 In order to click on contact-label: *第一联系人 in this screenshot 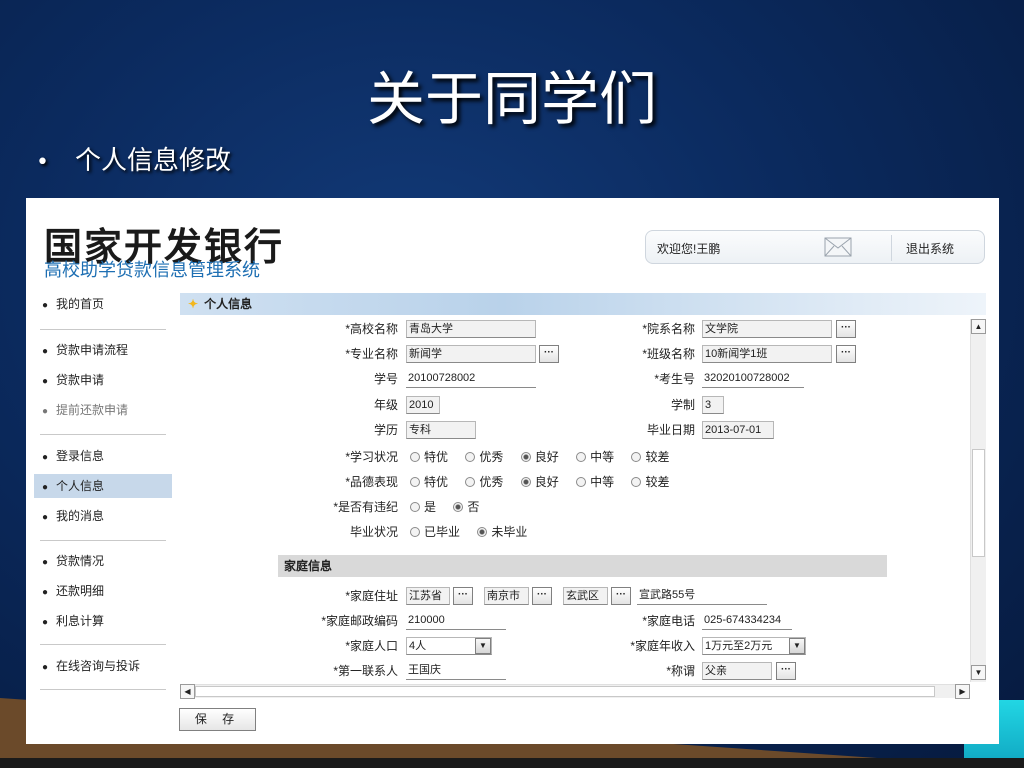, I will do `click(365, 671)`.